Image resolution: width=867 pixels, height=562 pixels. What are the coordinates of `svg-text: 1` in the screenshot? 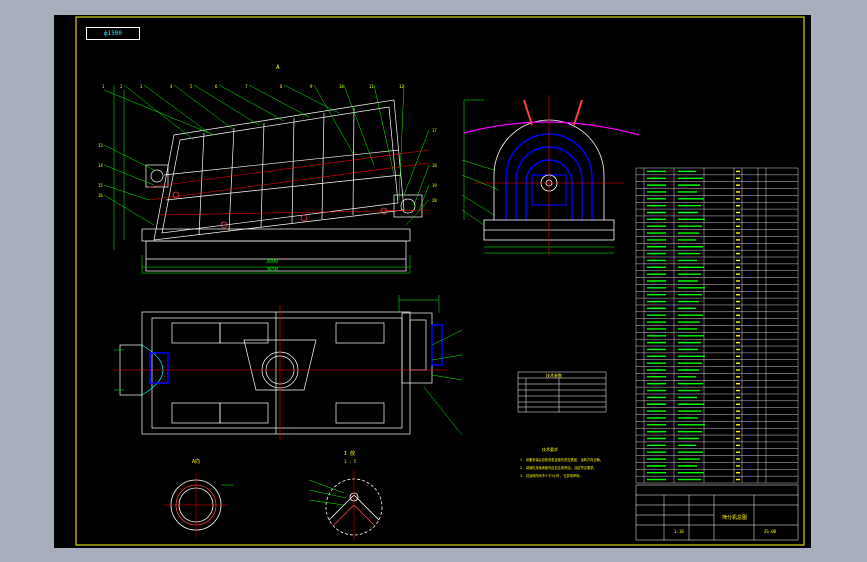 It's located at (103, 86).